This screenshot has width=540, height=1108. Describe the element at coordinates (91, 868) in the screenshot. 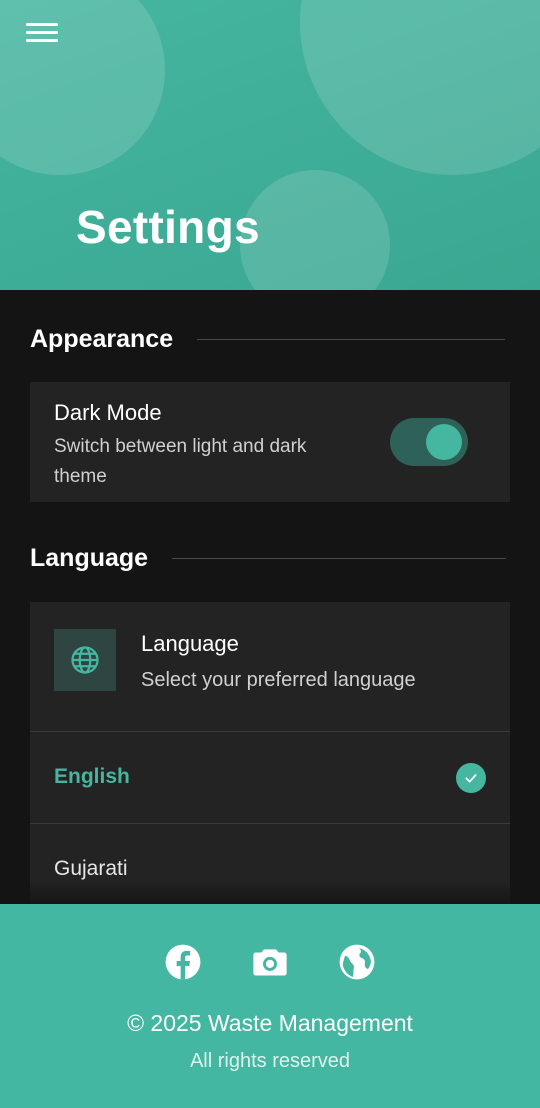

I see `language-option-label: Gujarati` at that location.